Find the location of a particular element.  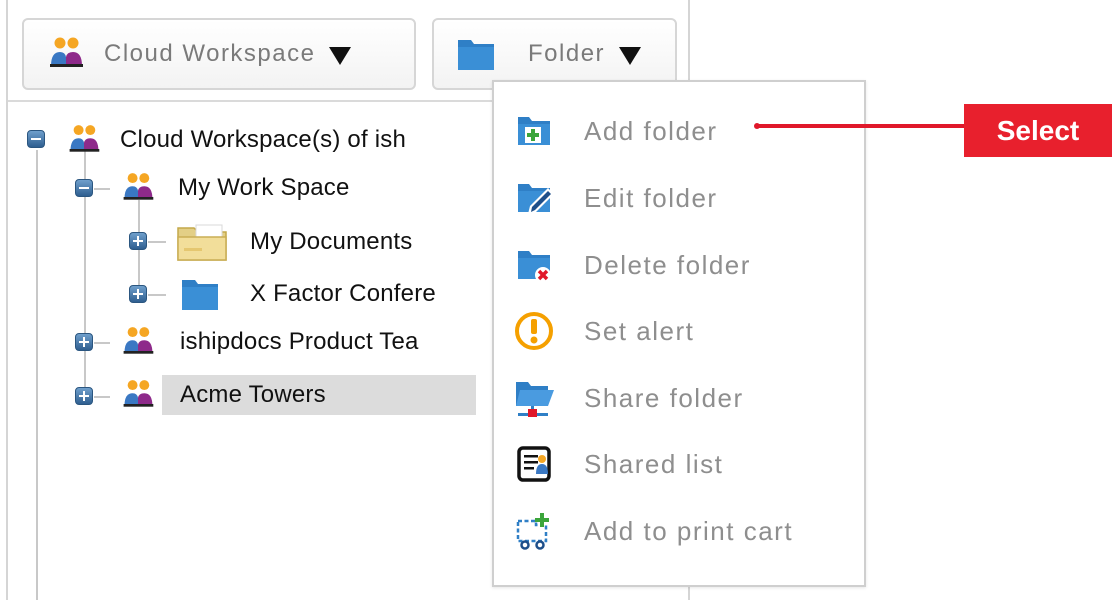

menu-item-edit-folder: Edit folder is located at coordinates (679, 198).